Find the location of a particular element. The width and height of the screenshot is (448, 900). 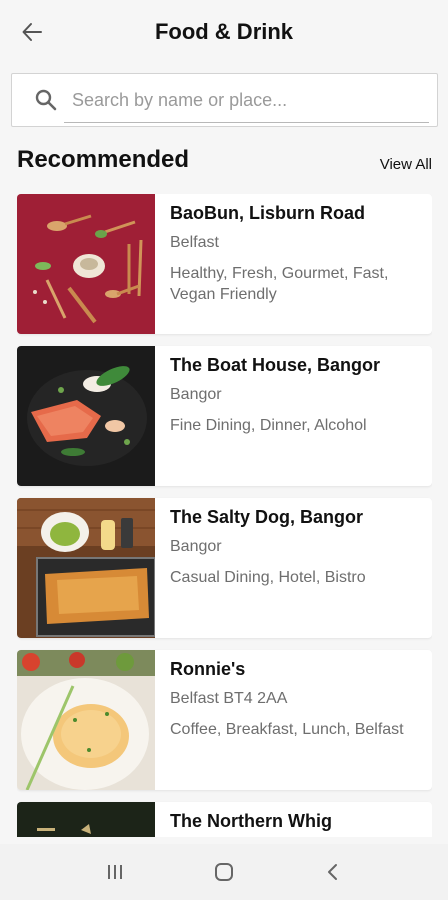

place-name: The Northern Whig is located at coordinates (251, 821).